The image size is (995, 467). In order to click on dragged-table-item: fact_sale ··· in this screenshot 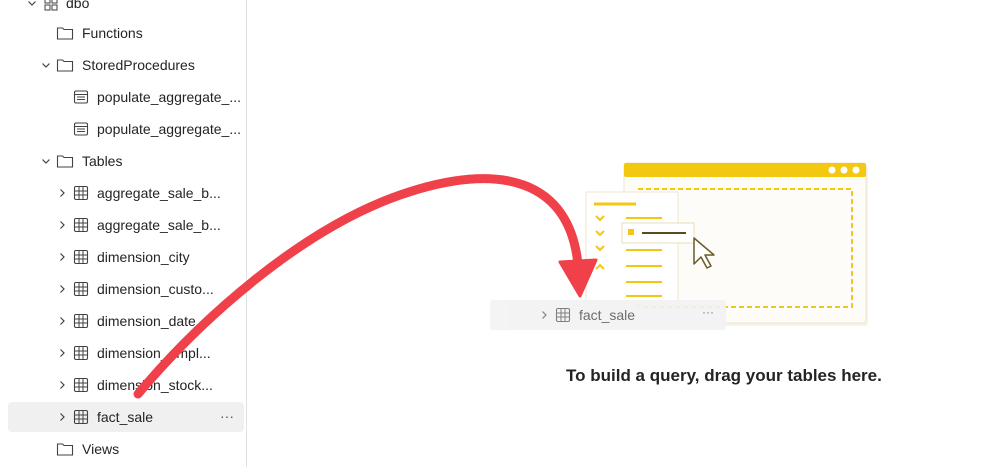, I will do `click(608, 315)`.